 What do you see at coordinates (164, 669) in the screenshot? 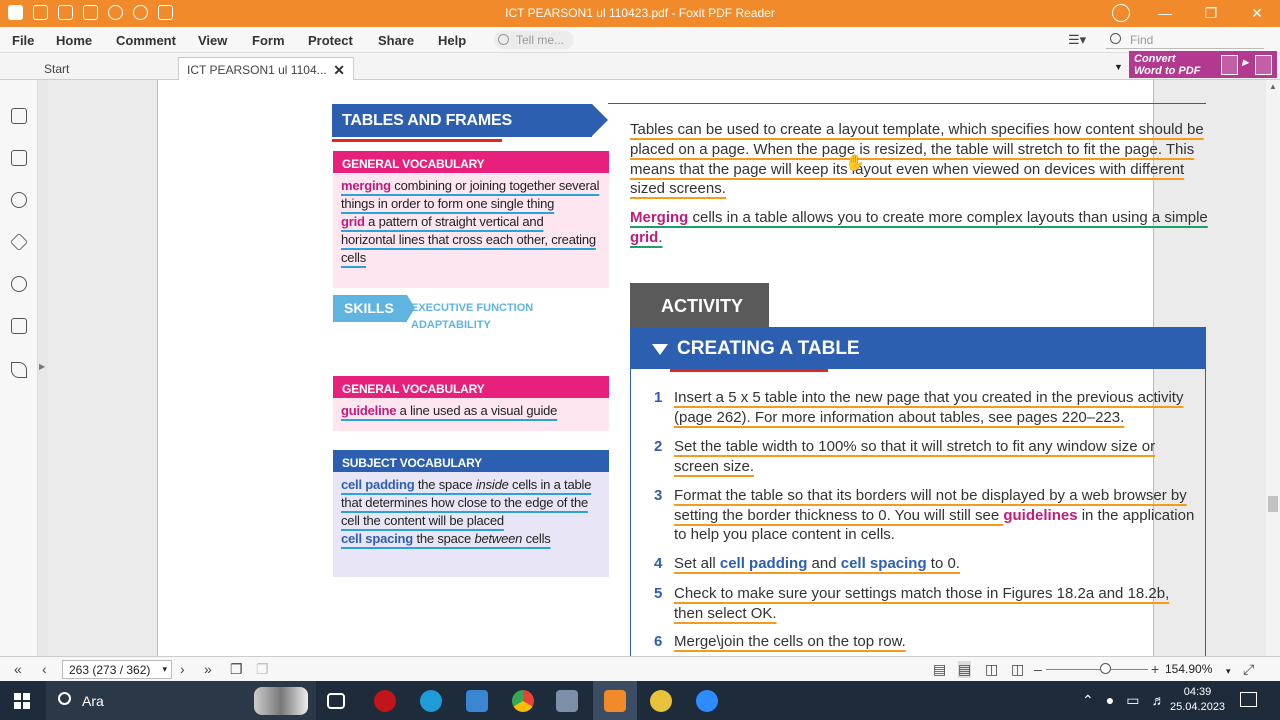
I see `chevron-down-icon: ▾` at bounding box center [164, 669].